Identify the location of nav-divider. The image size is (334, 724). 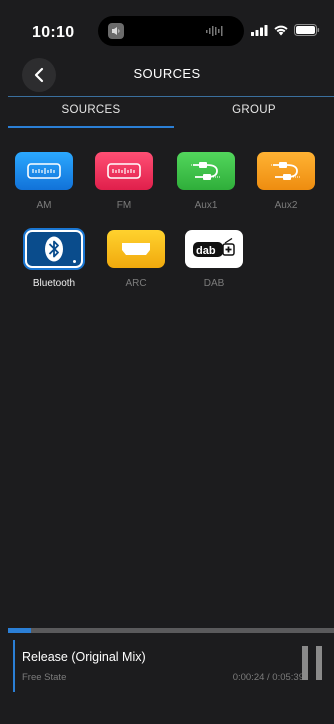
(171, 96).